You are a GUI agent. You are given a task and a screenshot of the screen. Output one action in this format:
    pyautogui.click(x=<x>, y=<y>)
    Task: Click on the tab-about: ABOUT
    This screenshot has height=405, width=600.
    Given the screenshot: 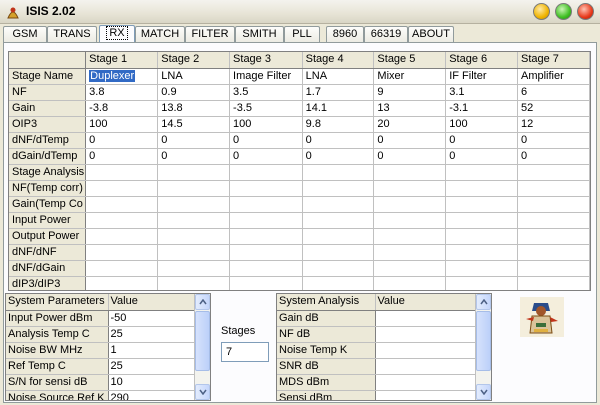 What is the action you would take?
    pyautogui.click(x=431, y=34)
    